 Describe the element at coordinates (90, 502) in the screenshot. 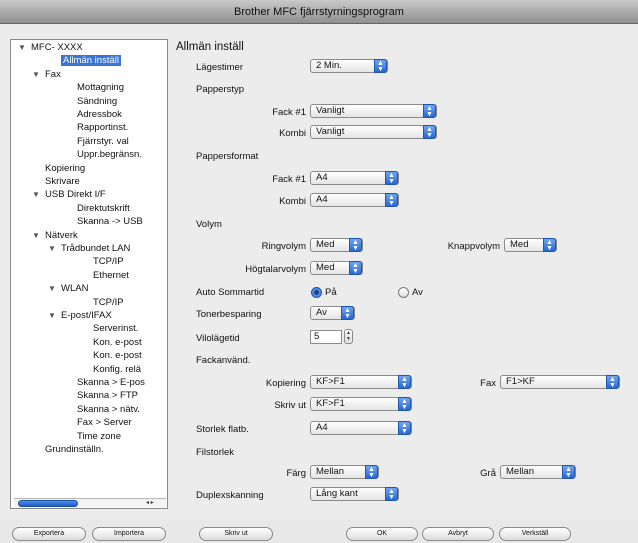

I see `tree-horizontal-scrollbar: ◂ ▸` at that location.